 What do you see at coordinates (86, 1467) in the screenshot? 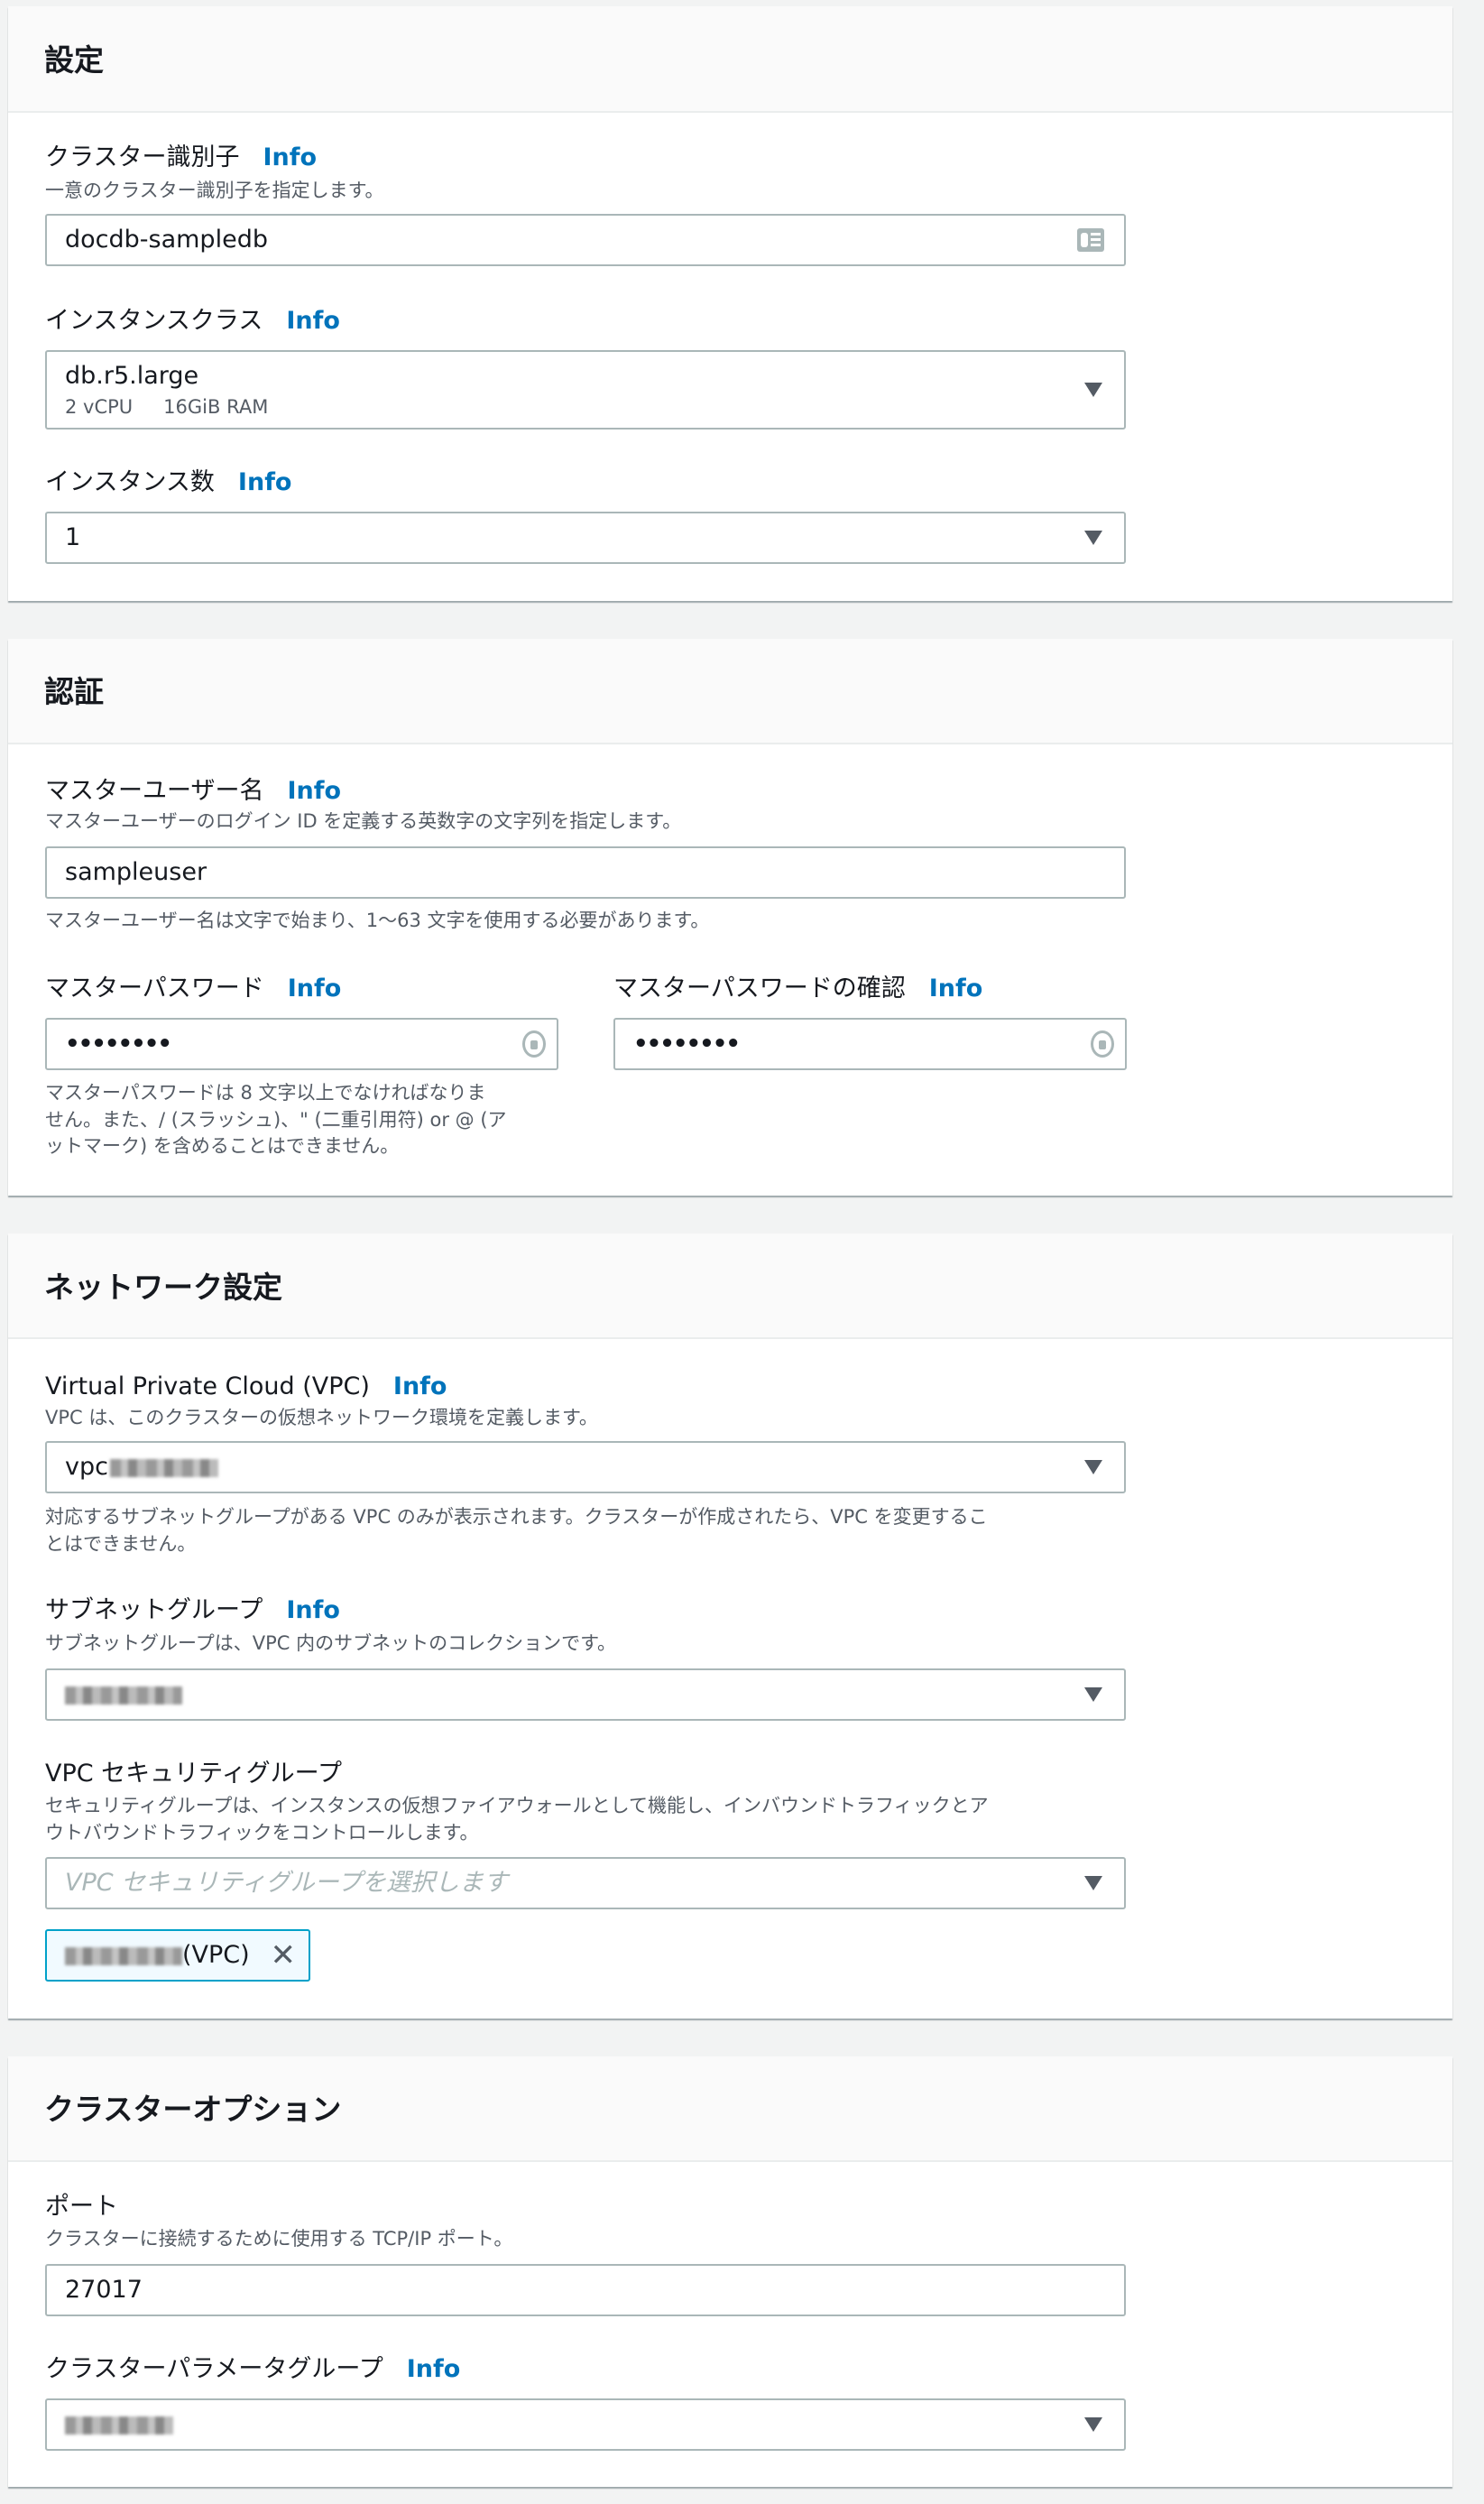
I see `select-value: vpc` at bounding box center [86, 1467].